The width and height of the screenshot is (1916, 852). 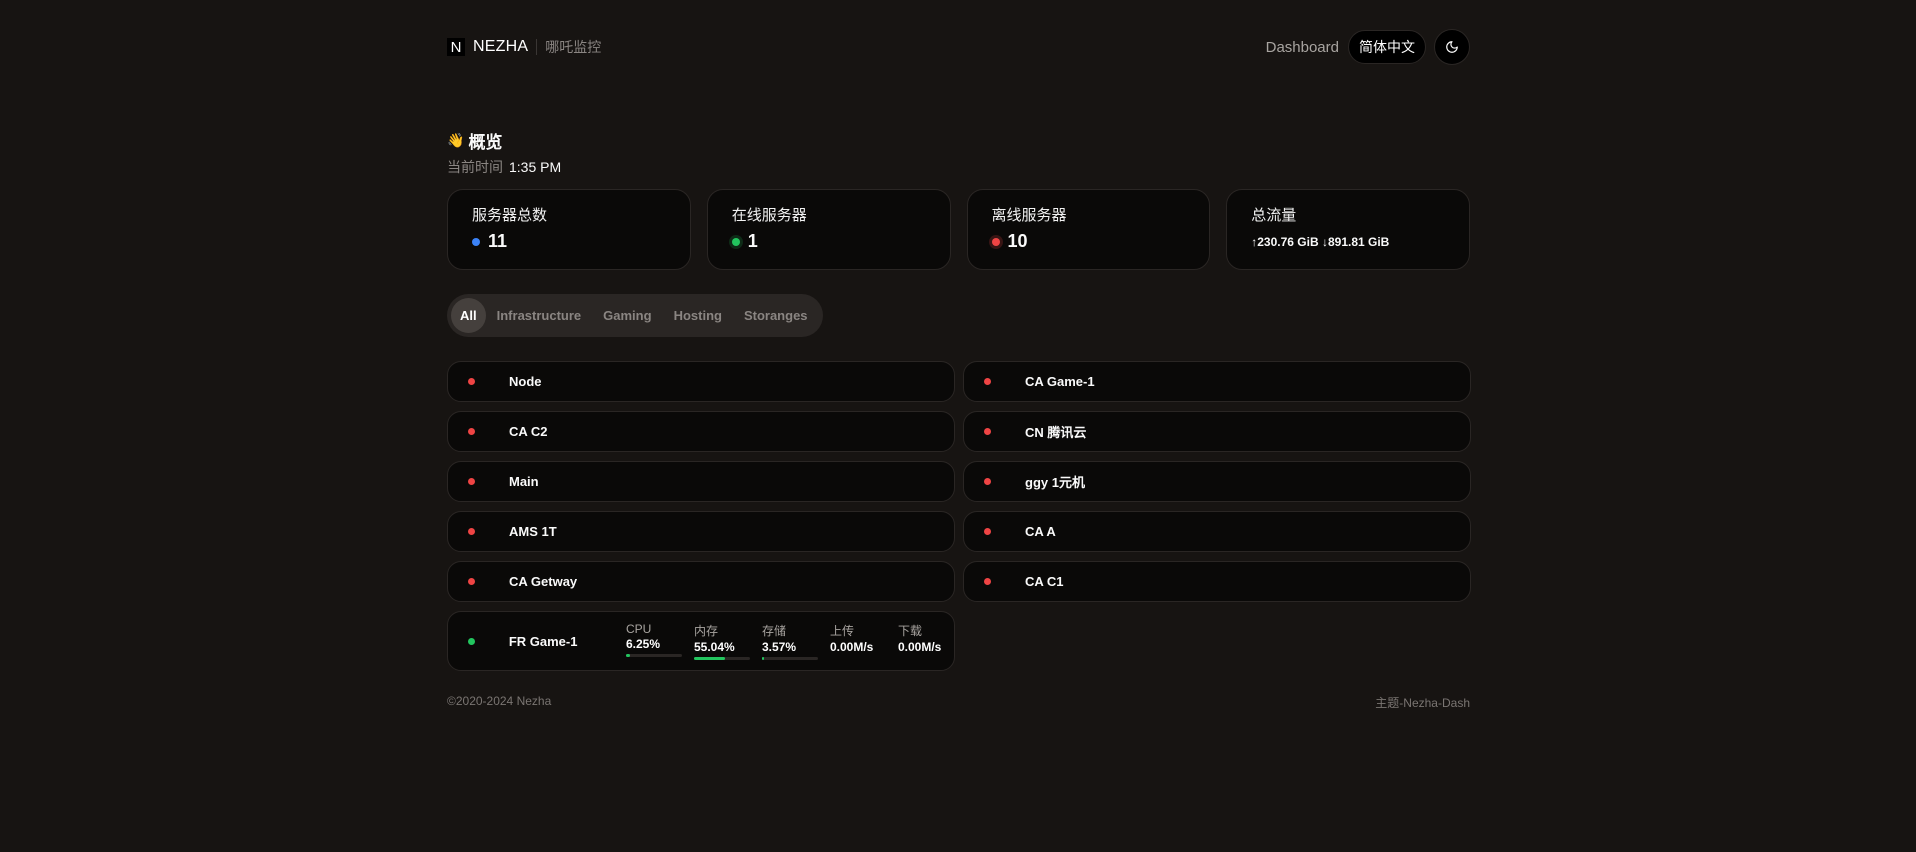 I want to click on server-card: Node, so click(x=701, y=381).